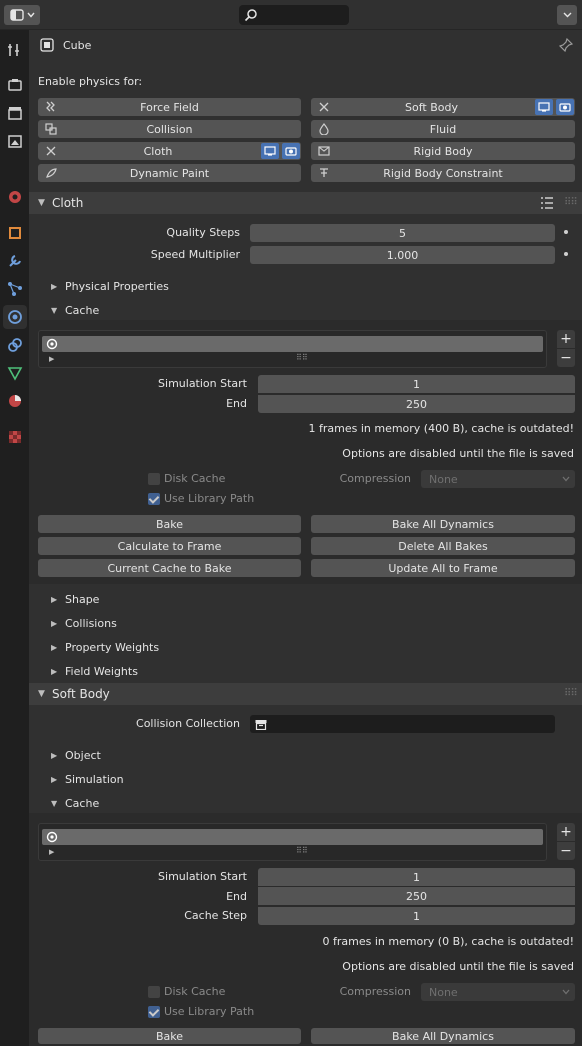 Image resolution: width=582 pixels, height=1046 pixels. Describe the element at coordinates (169, 173) in the screenshot. I see `dynamic-paint-button: Dynamic Paint` at that location.